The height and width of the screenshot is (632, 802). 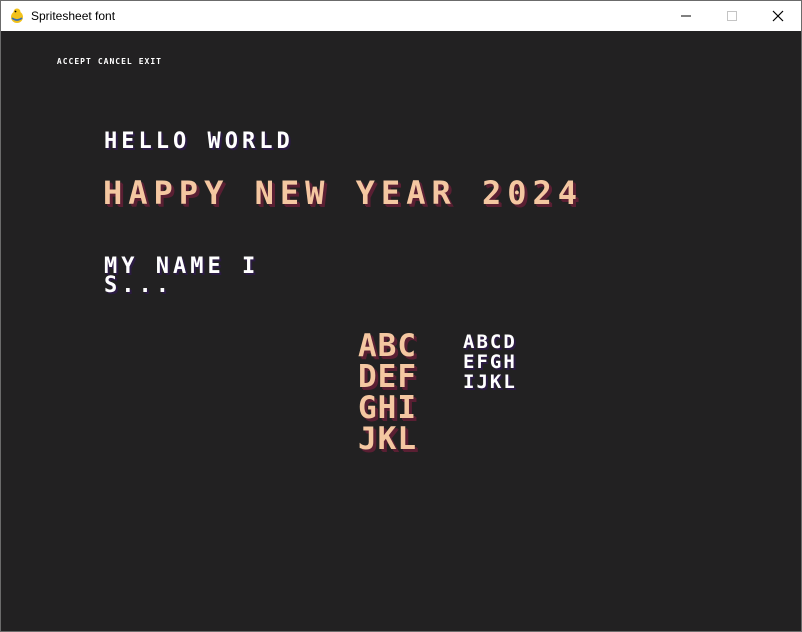 I want to click on close-icon, so click(x=778, y=16).